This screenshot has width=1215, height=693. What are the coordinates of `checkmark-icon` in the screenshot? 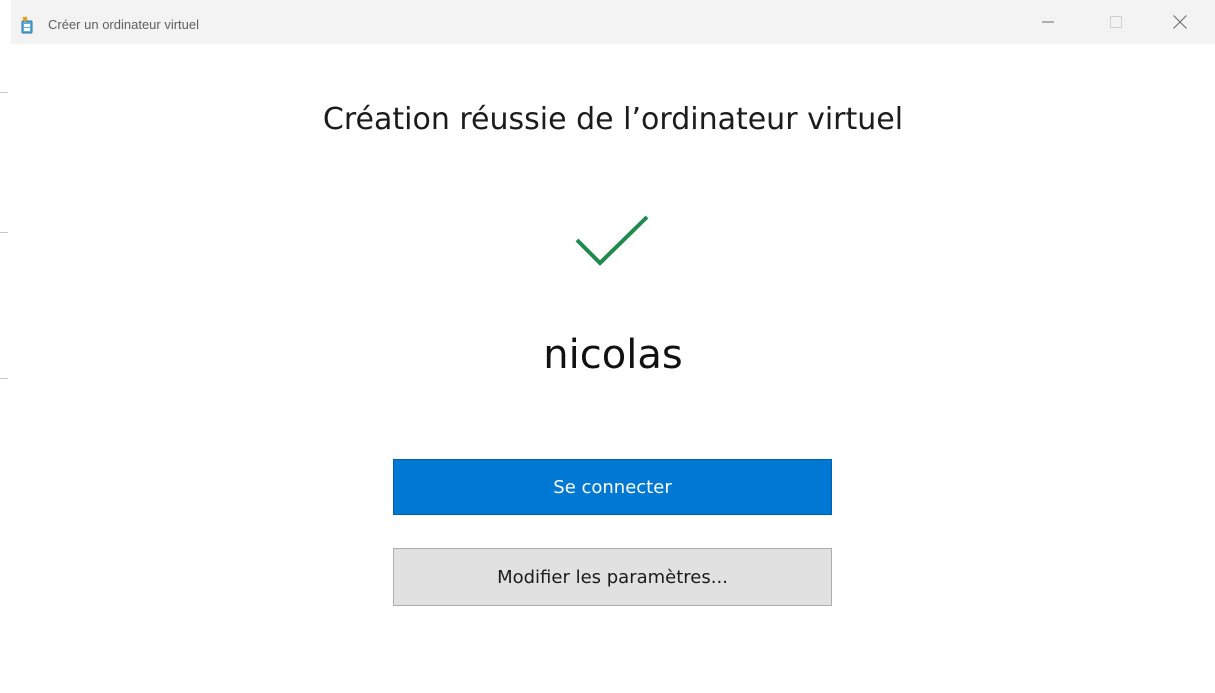 It's located at (612, 242).